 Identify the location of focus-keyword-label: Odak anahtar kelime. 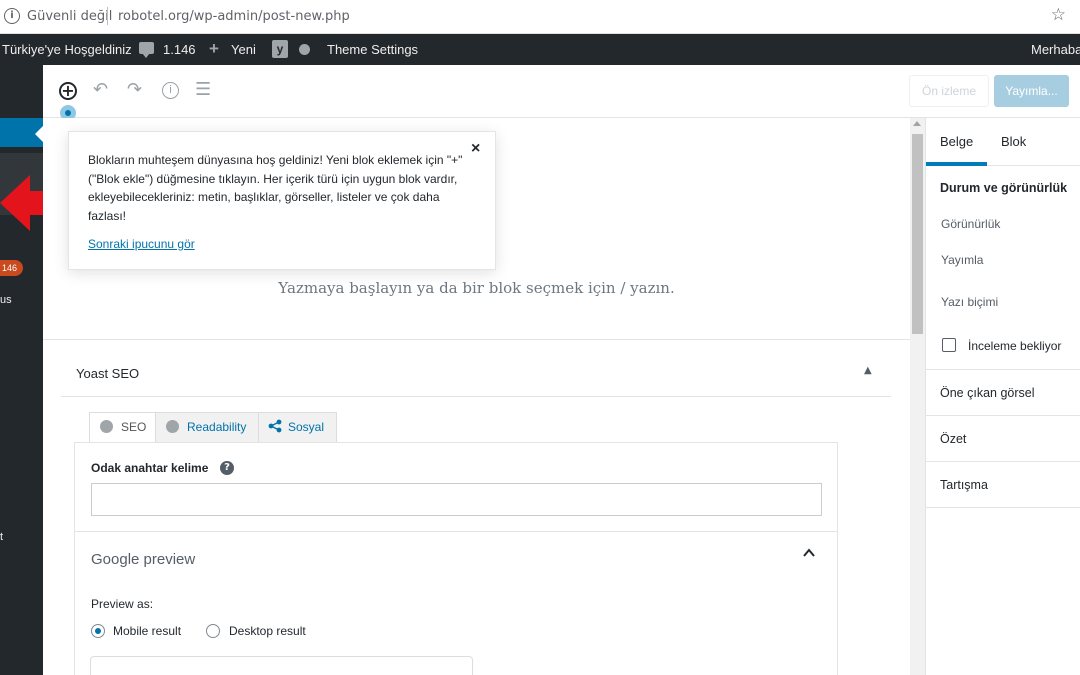
(150, 468).